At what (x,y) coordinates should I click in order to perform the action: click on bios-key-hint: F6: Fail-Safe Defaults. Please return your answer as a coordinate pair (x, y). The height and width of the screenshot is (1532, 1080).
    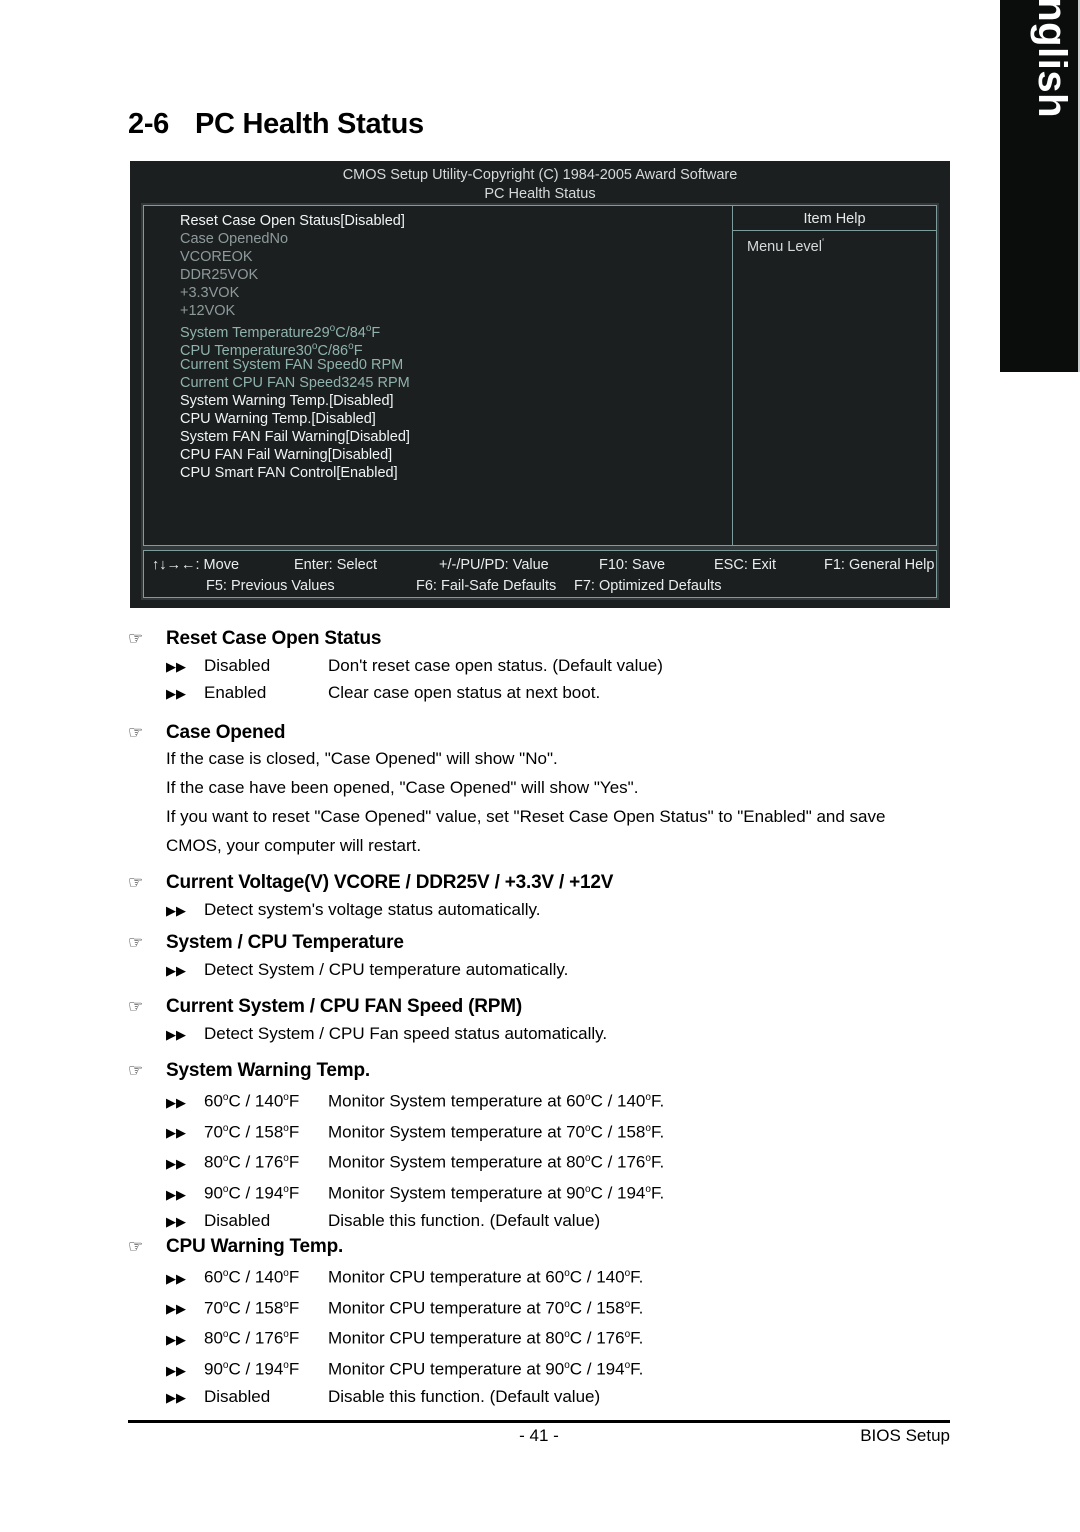
    Looking at the image, I should click on (486, 586).